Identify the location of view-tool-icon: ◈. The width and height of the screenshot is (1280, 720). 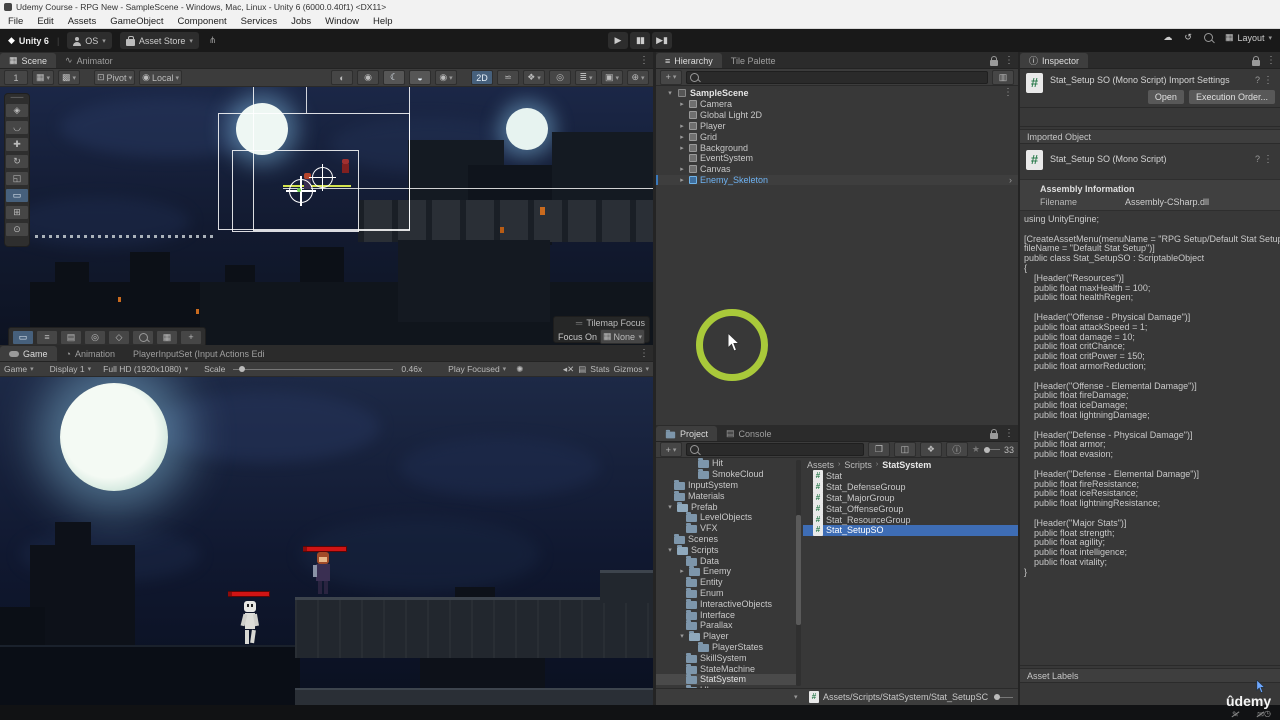
(17, 110).